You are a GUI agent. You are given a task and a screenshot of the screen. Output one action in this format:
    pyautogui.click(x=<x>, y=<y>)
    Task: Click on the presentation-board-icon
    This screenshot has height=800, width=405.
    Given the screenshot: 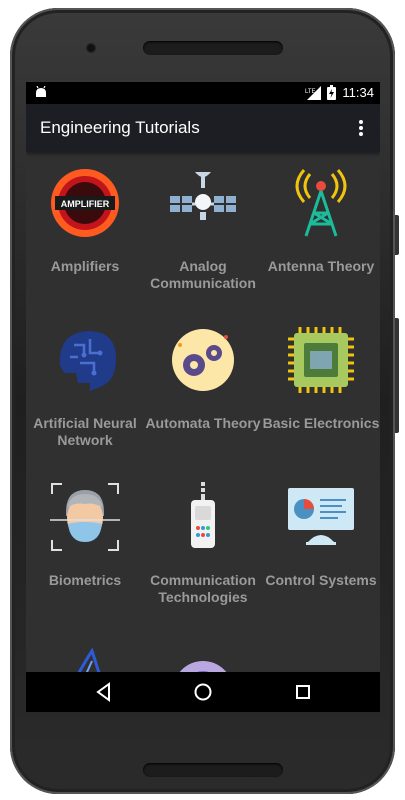 What is the action you would take?
    pyautogui.click(x=321, y=516)
    